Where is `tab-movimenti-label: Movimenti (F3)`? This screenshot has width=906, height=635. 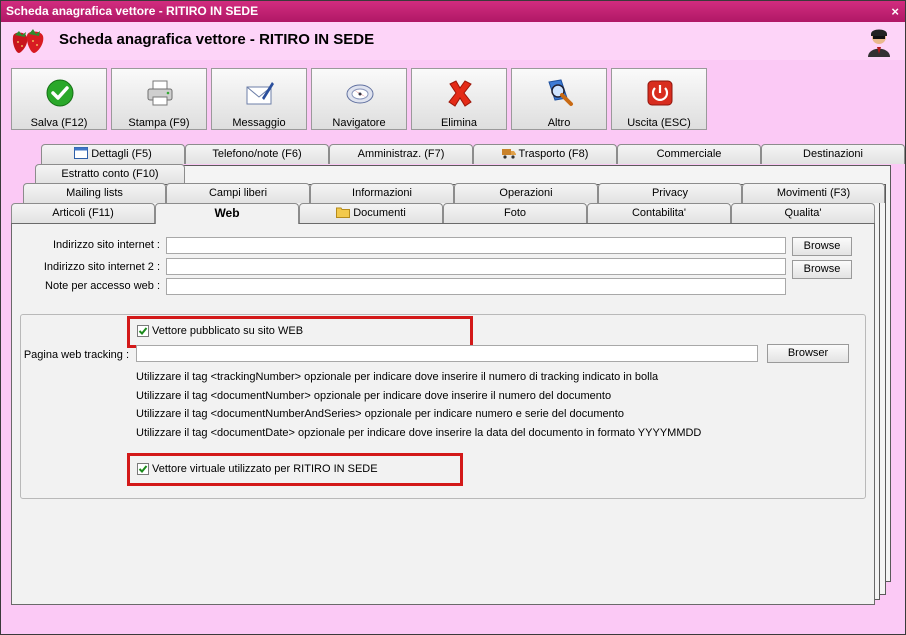
tab-movimenti-label: Movimenti (F3) is located at coordinates (813, 193).